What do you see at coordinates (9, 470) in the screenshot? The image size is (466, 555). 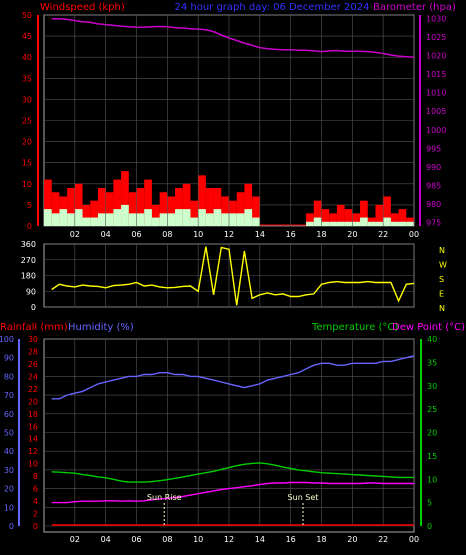 I see `humidity-y-tick: 30` at bounding box center [9, 470].